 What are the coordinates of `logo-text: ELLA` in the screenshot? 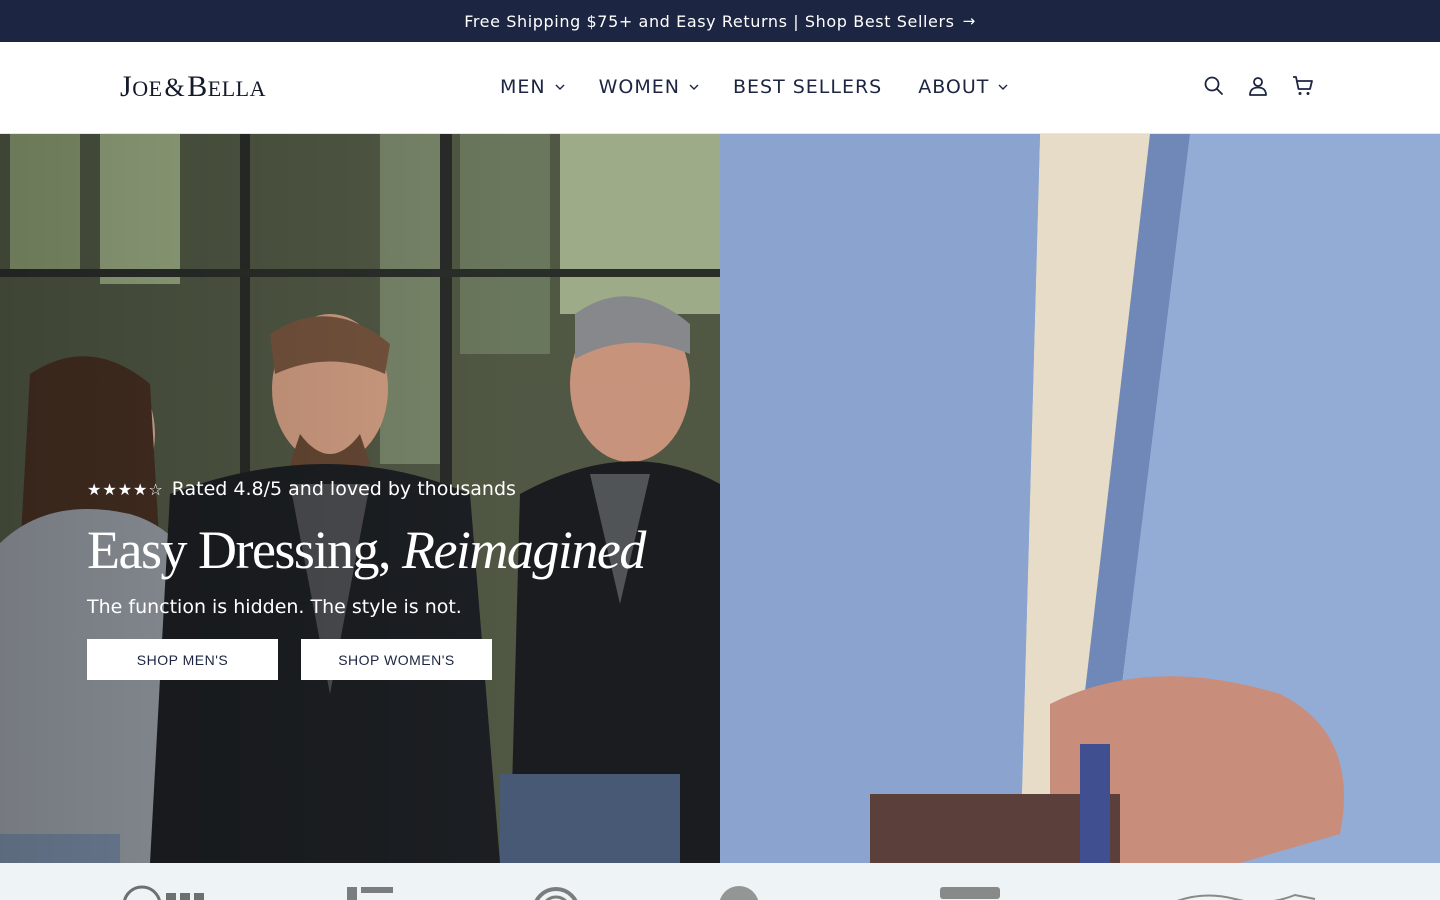 It's located at (236, 88).